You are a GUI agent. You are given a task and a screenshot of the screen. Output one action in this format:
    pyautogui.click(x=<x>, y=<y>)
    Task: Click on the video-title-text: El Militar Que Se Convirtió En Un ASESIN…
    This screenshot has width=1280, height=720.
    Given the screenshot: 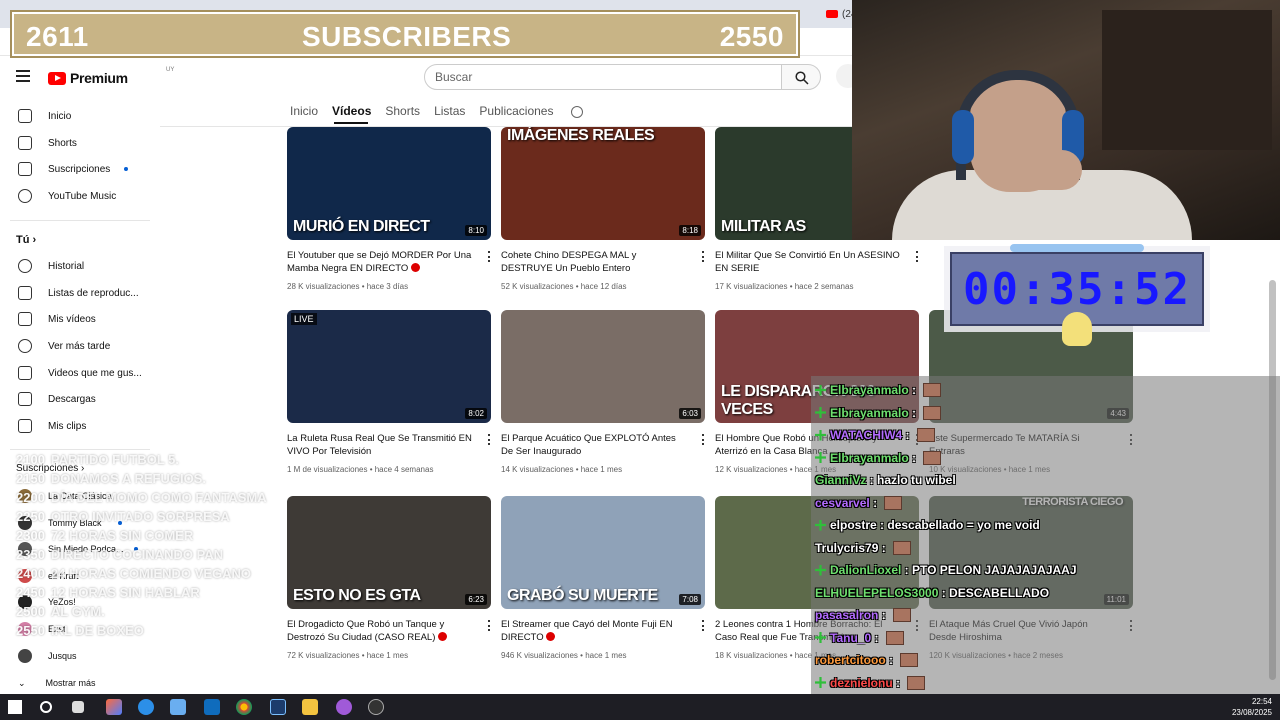 What is the action you would take?
    pyautogui.click(x=807, y=262)
    